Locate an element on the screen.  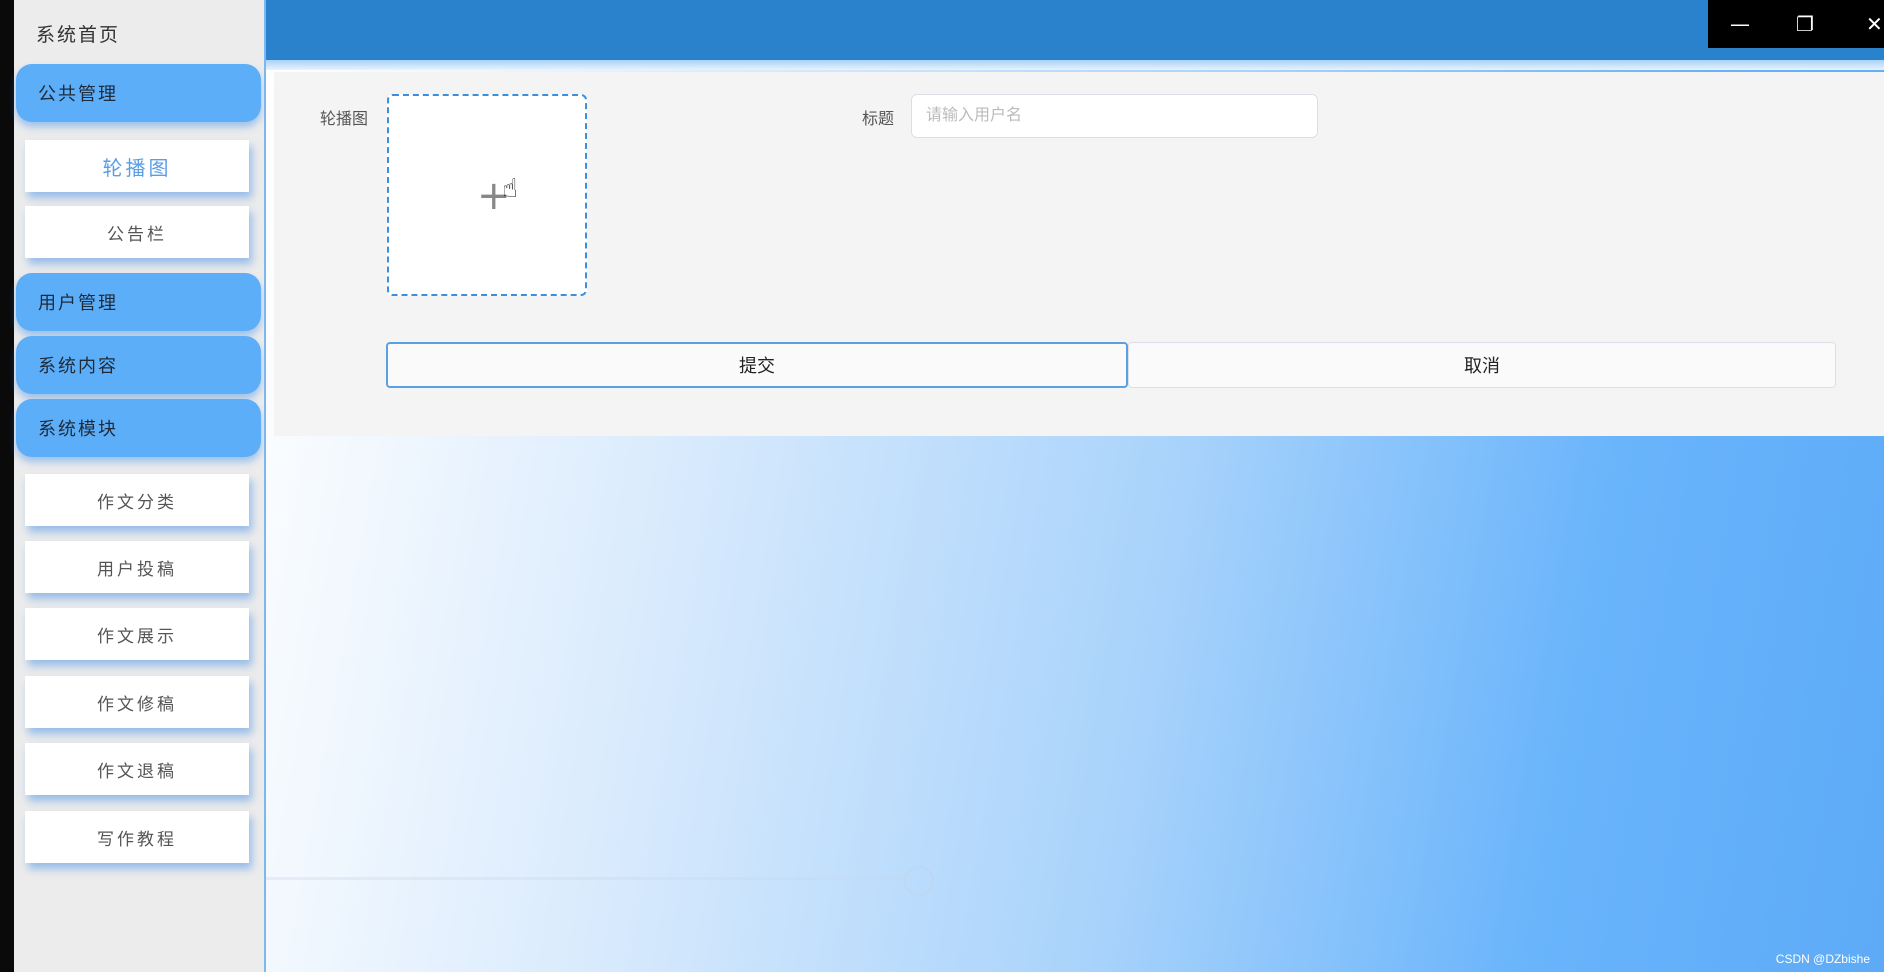
hand-cursor-icon: ☝ is located at coordinates (510, 189).